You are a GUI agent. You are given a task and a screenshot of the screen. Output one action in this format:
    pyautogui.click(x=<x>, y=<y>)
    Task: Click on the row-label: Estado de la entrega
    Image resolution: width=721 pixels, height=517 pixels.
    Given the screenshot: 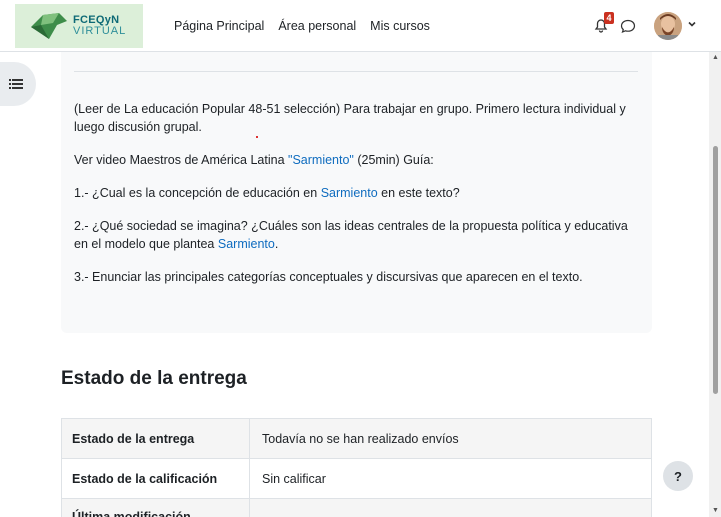 What is the action you would take?
    pyautogui.click(x=155, y=438)
    